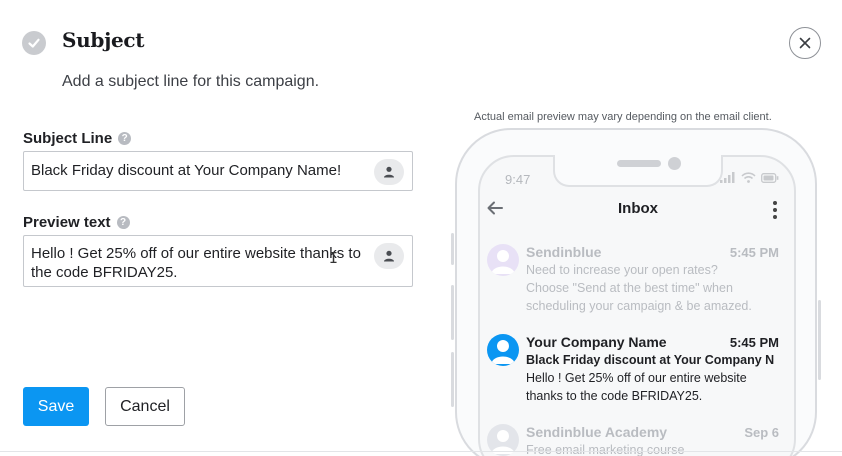 This screenshot has width=842, height=456. What do you see at coordinates (67, 222) in the screenshot?
I see `preview-text-label-text: Preview text` at bounding box center [67, 222].